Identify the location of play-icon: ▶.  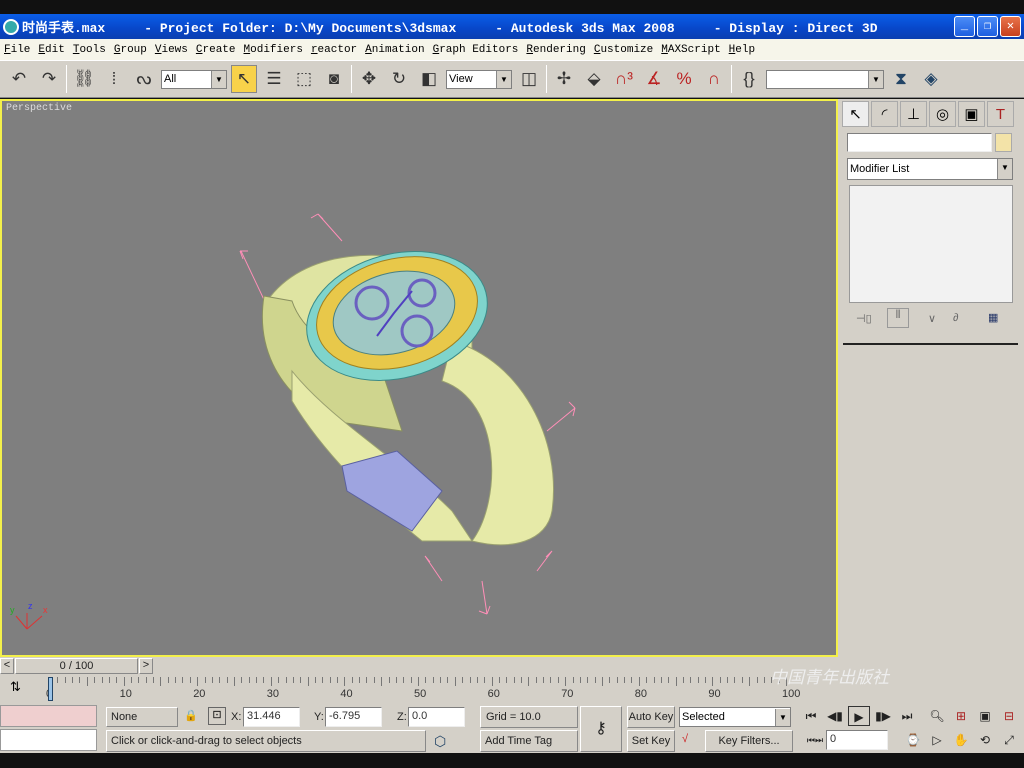
(859, 716).